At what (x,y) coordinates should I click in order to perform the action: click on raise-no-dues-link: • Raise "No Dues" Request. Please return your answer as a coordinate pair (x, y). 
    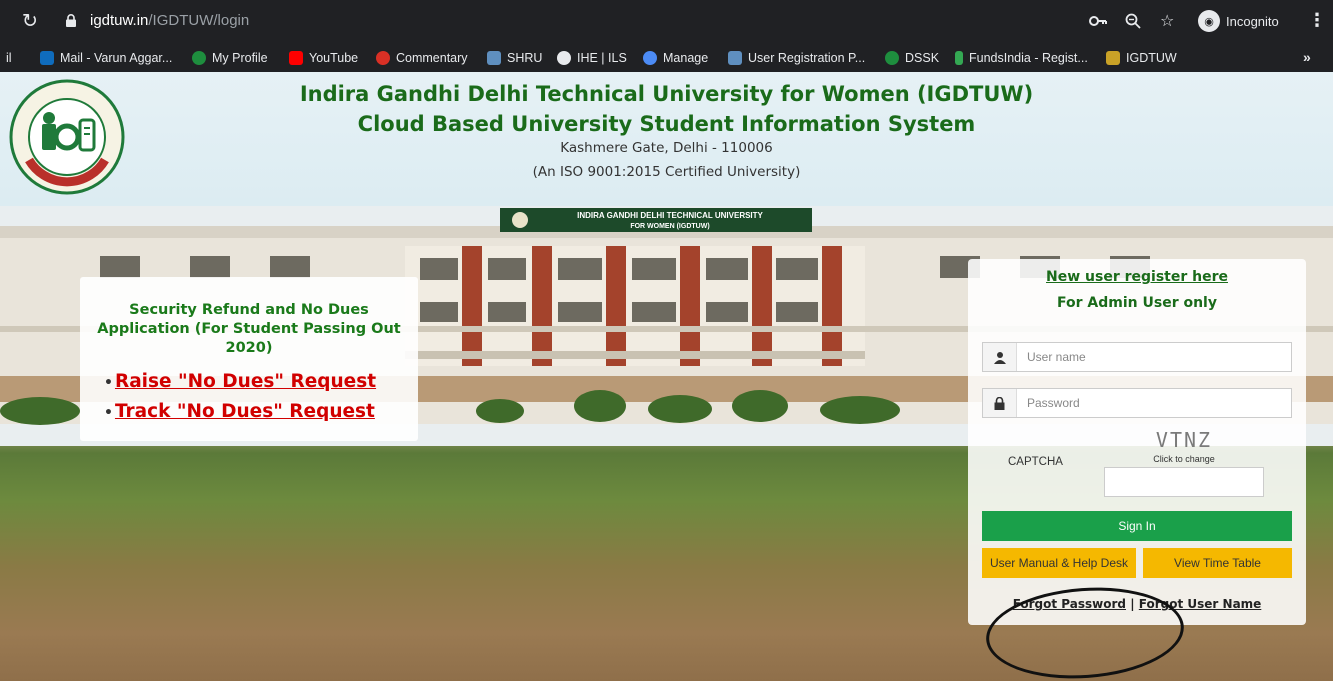
    Looking at the image, I should click on (240, 381).